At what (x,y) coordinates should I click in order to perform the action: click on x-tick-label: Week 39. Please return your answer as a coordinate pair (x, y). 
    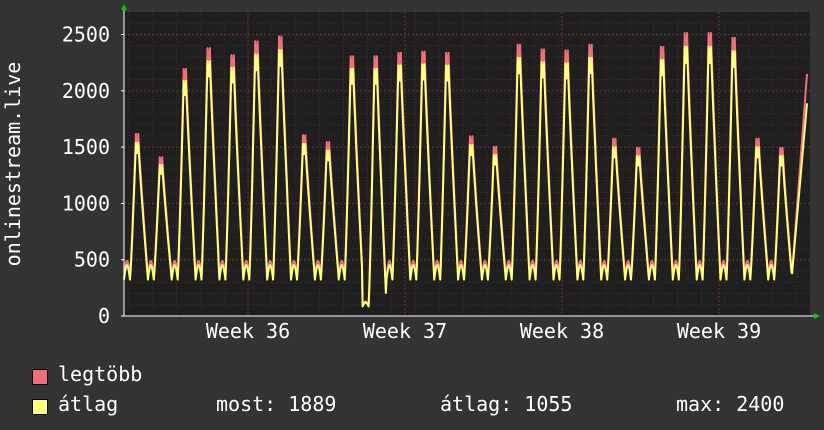
    Looking at the image, I should click on (719, 329).